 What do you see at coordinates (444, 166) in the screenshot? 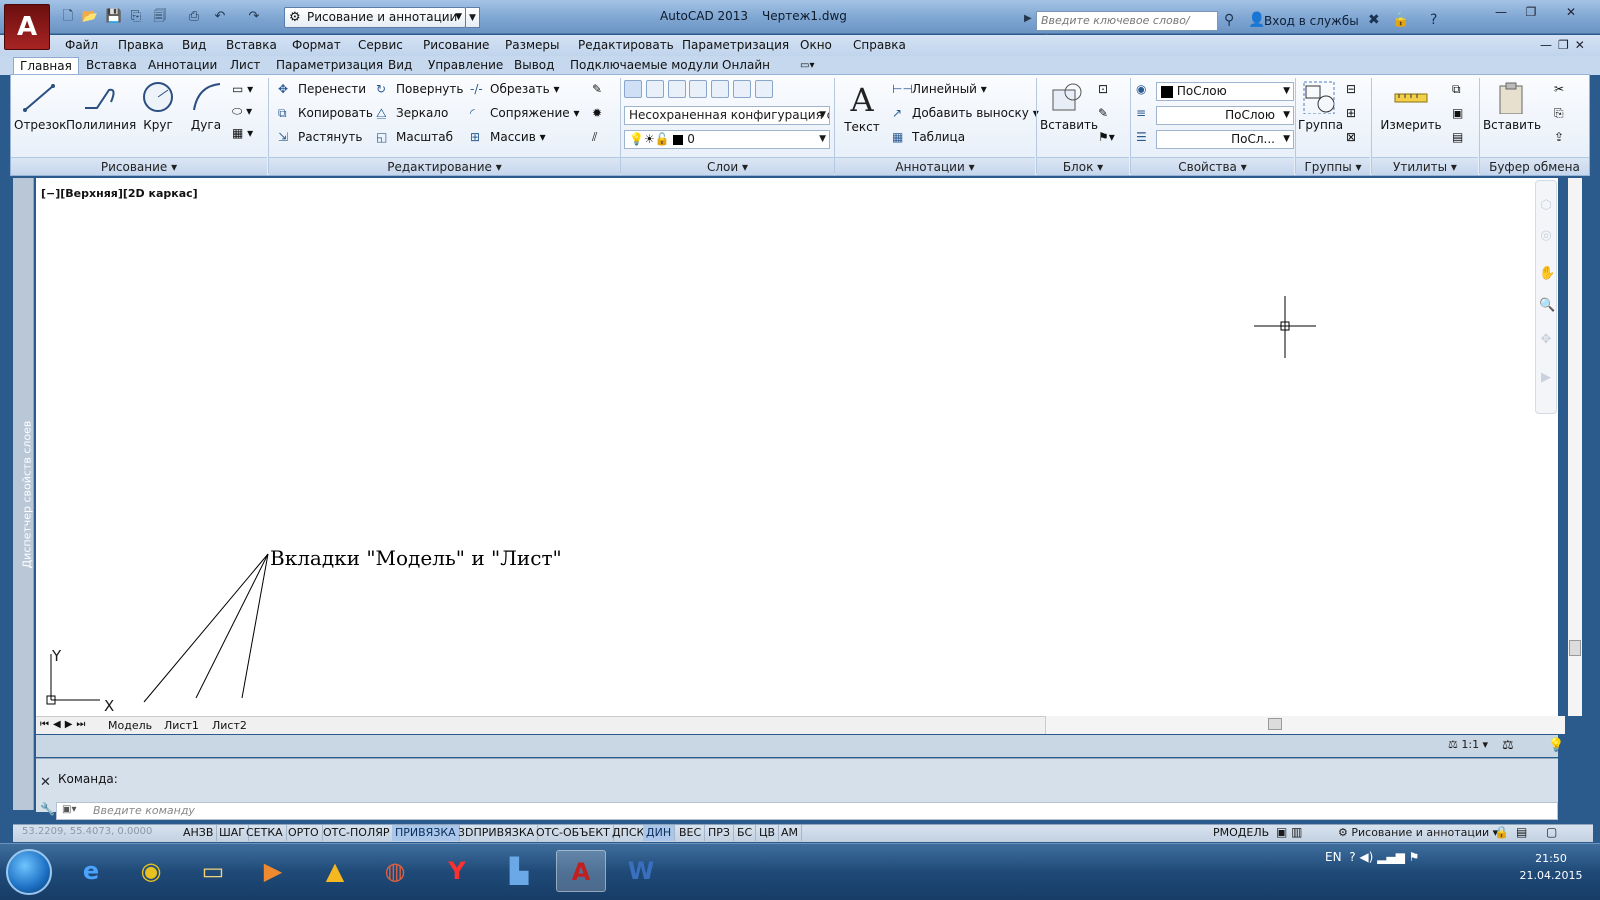
I see `modify-panel-title: Редактирование ▾` at bounding box center [444, 166].